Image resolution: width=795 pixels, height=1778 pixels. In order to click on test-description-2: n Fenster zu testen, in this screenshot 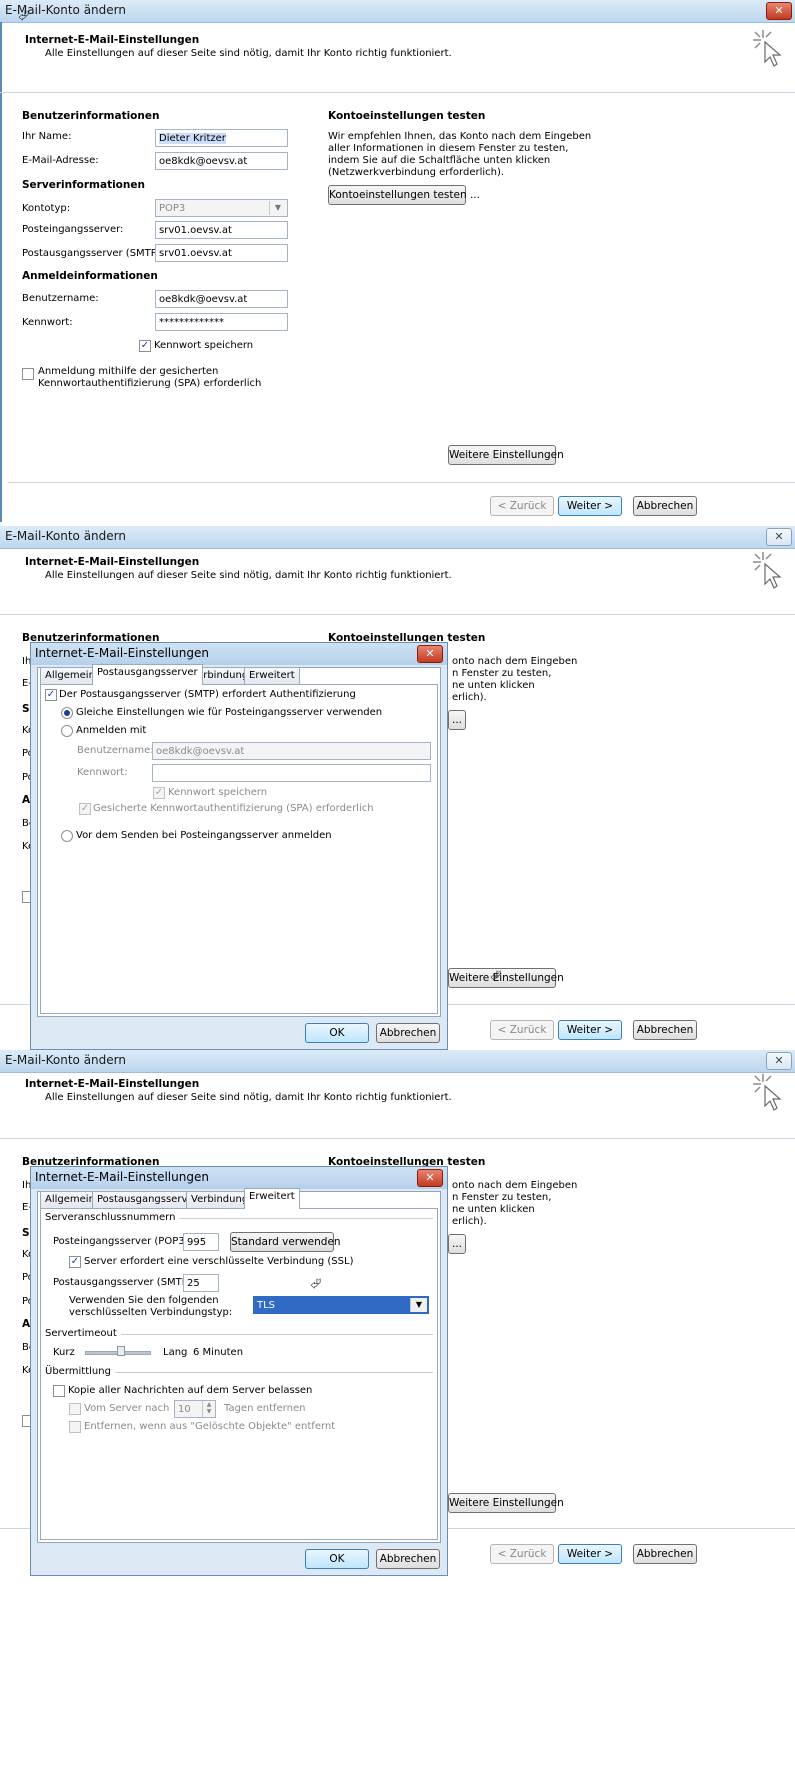, I will do `click(502, 1197)`.